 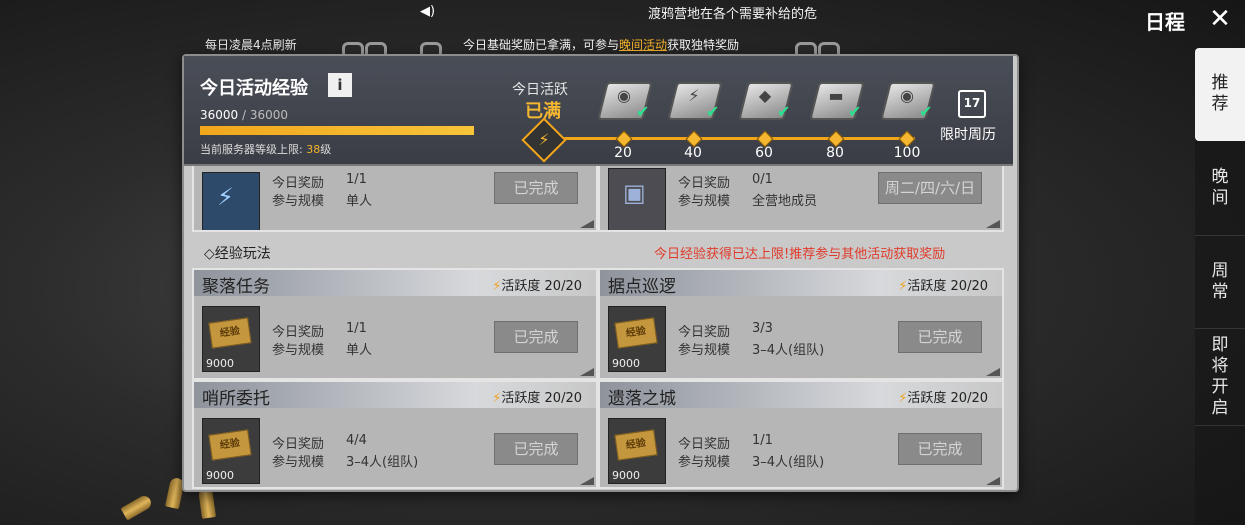 I want to click on activity-thumb: ⚡, so click(x=231, y=201).